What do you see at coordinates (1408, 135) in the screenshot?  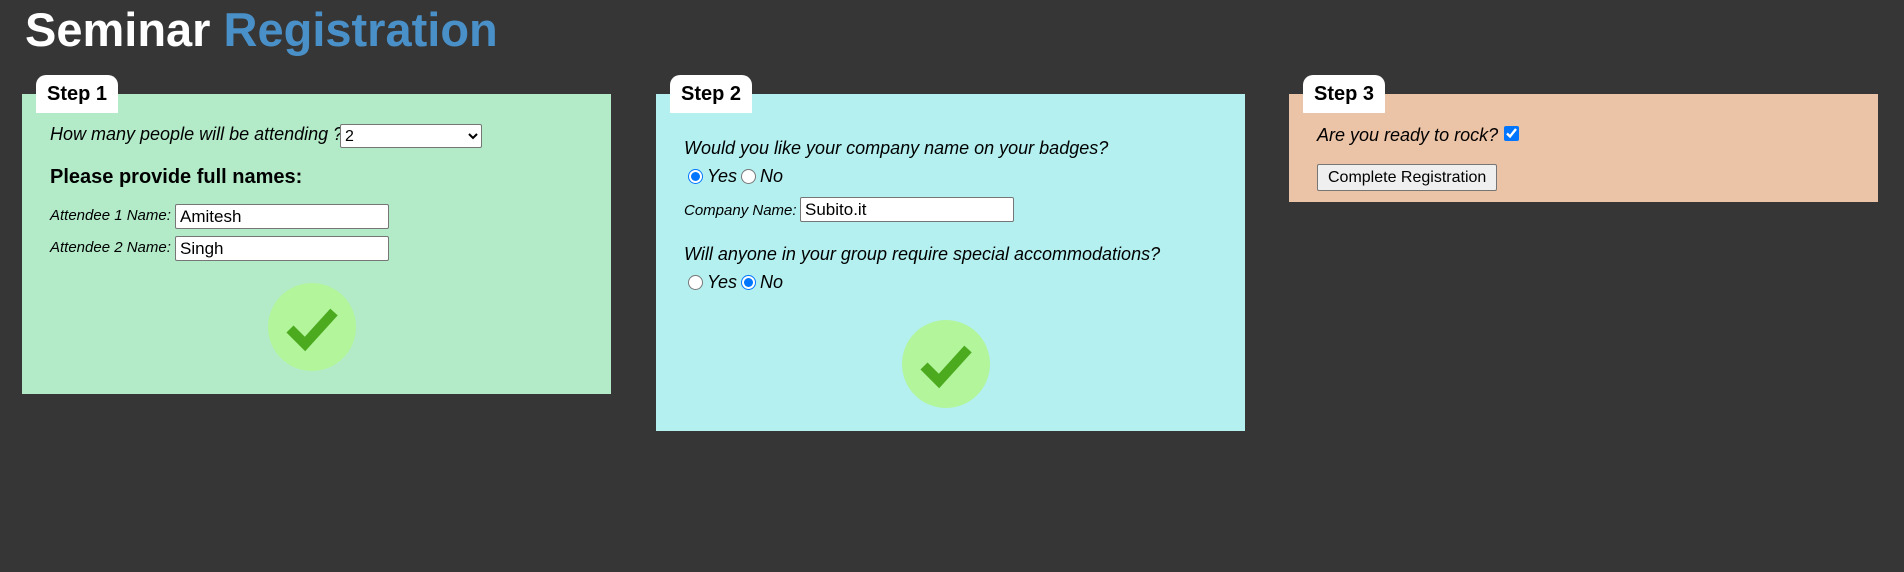 I see `ready-question: Are you ready to rock?` at bounding box center [1408, 135].